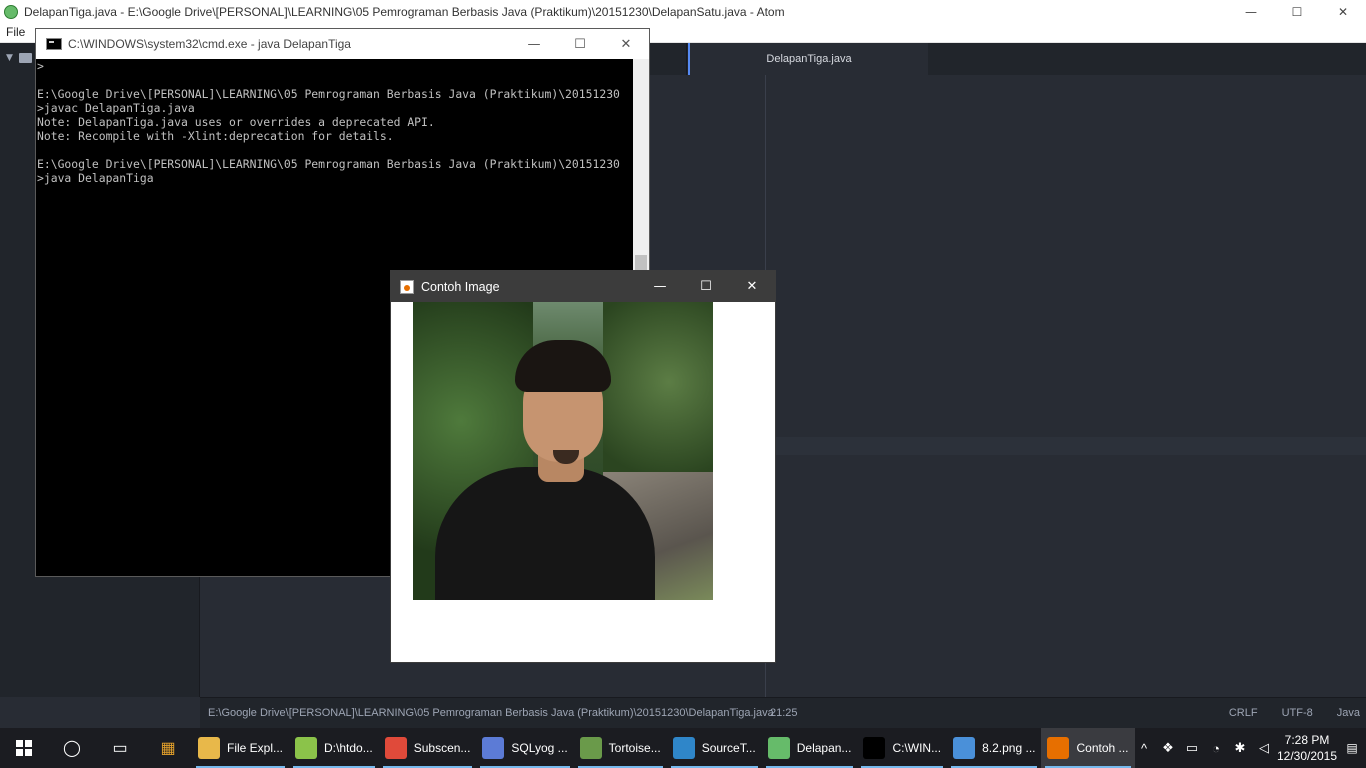  Describe the element at coordinates (778, 748) in the screenshot. I see `atom-icon` at that location.